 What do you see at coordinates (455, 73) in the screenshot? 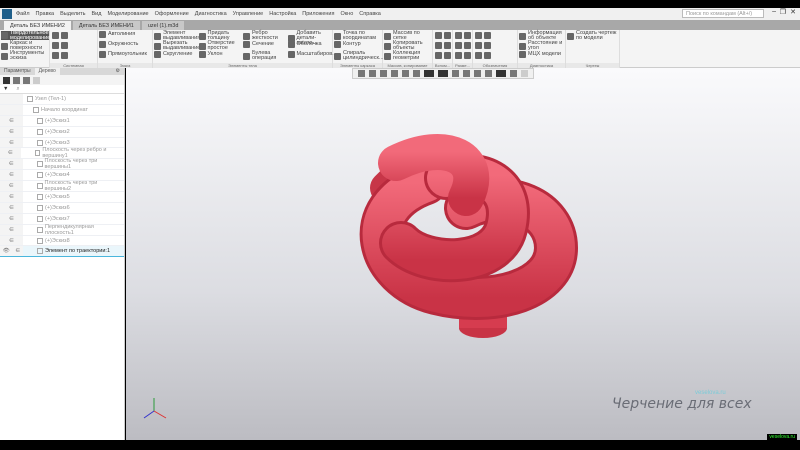
I see `snap-icon` at bounding box center [455, 73].